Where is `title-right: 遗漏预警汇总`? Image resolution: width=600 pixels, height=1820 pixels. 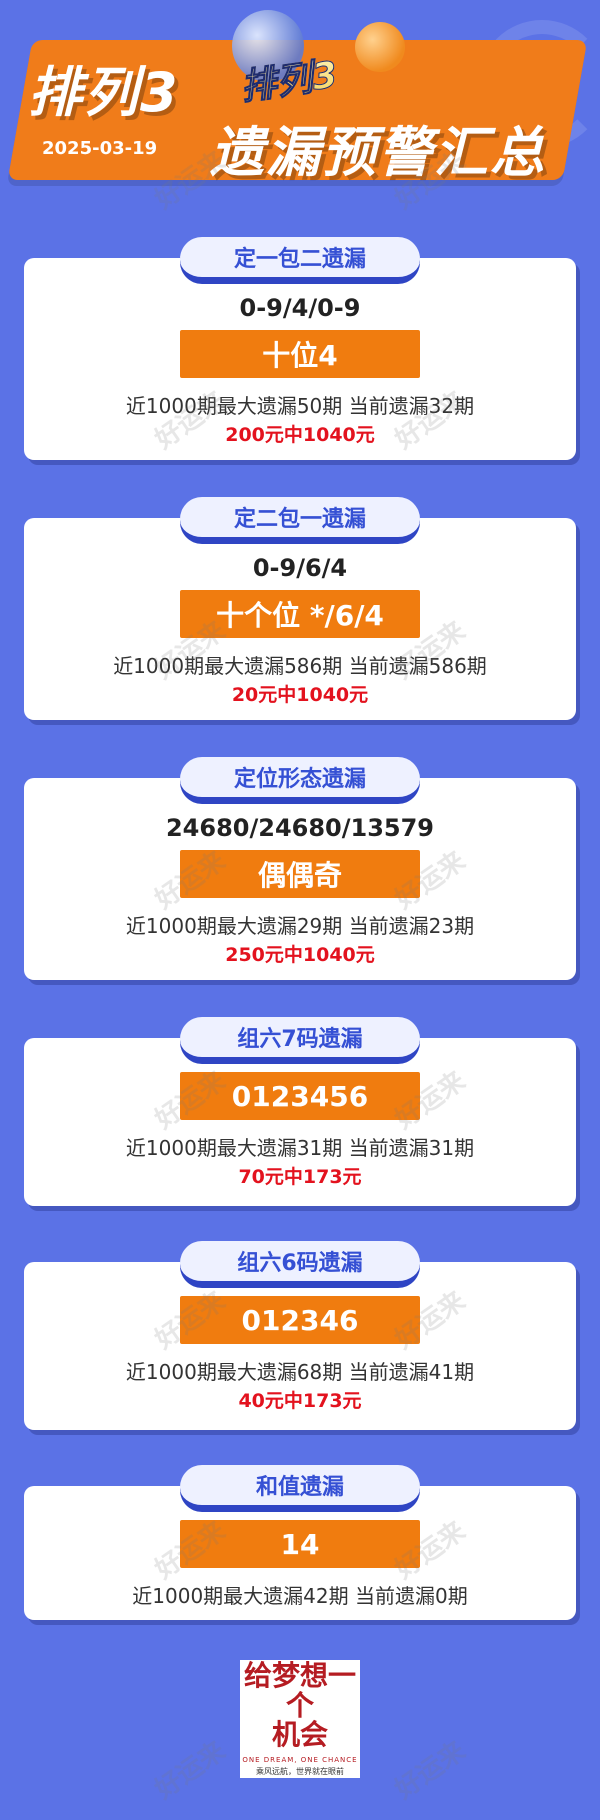
title-right: 遗漏预警汇总 is located at coordinates (378, 152).